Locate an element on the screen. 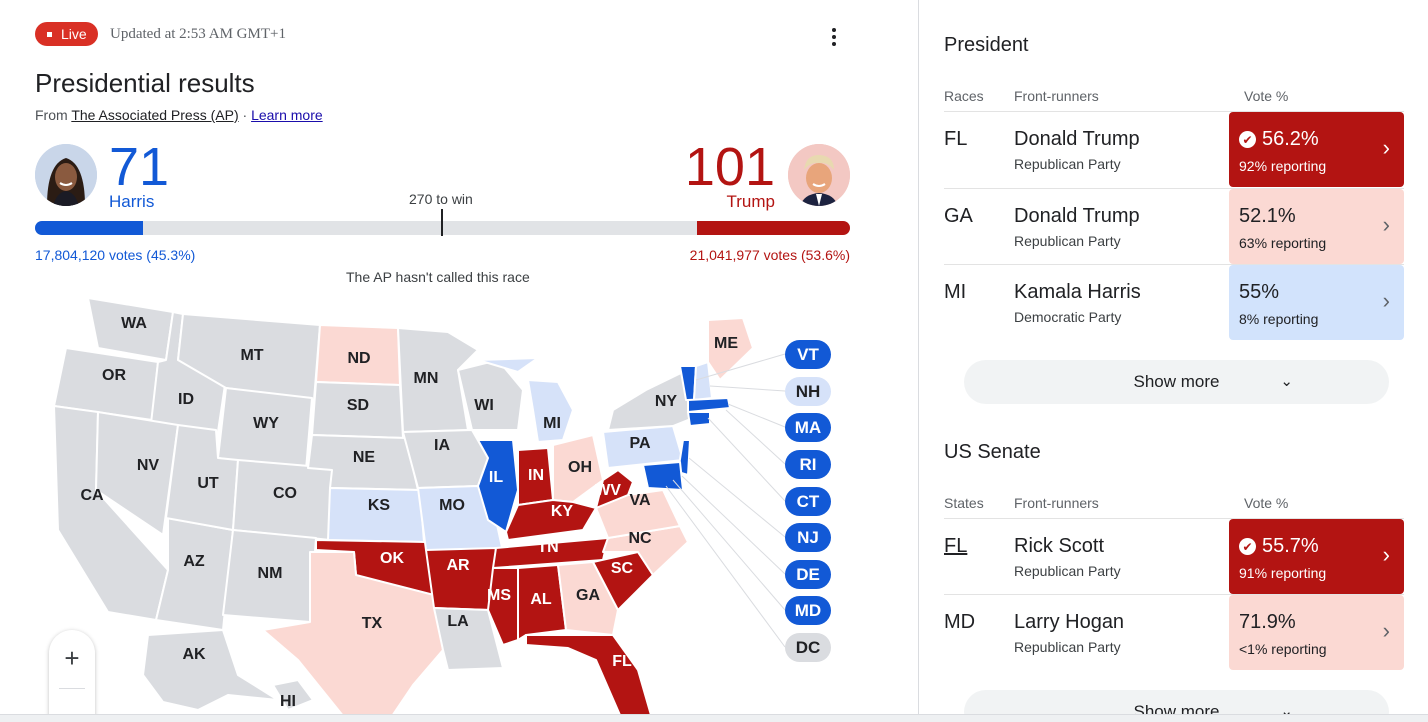 This screenshot has height=722, width=1428. label-IL: IL is located at coordinates (496, 477).